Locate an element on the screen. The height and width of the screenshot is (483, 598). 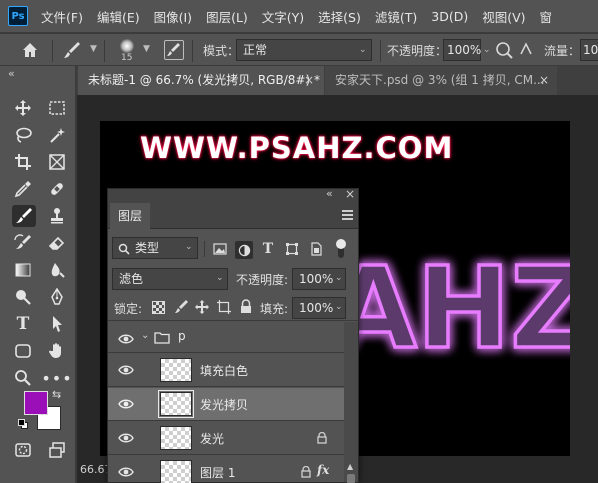
lock-position-icon is located at coordinates (202, 307).